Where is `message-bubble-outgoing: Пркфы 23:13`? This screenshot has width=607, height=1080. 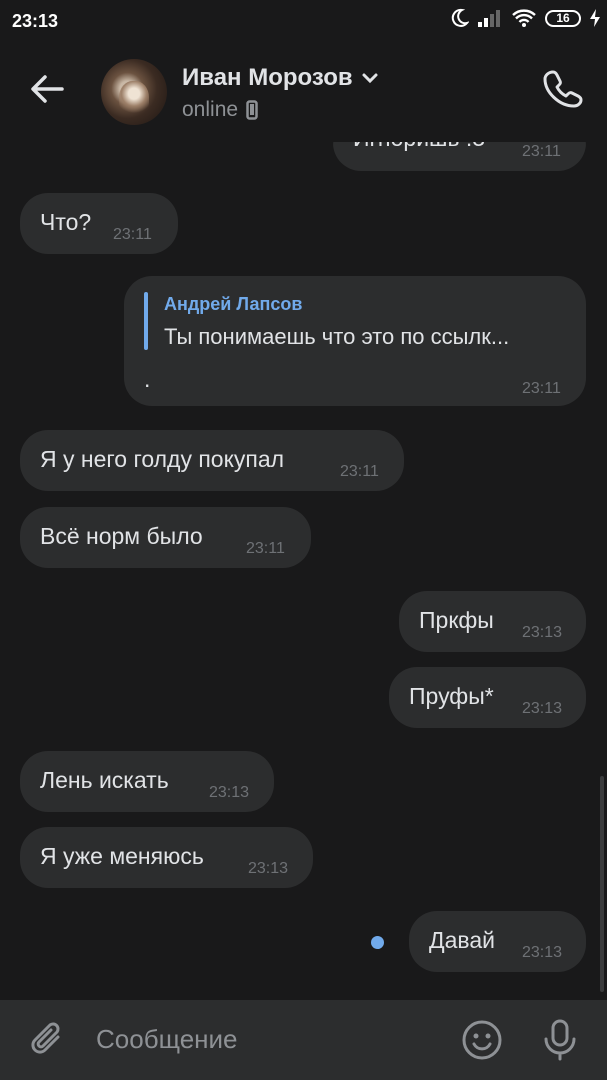
message-bubble-outgoing: Пркфы 23:13 is located at coordinates (492, 621).